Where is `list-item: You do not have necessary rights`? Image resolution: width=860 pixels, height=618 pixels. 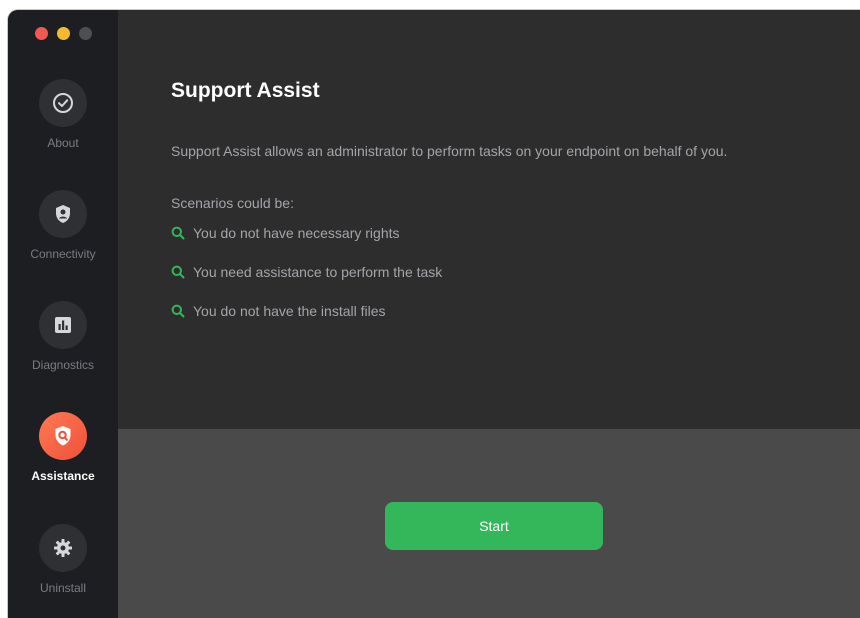
list-item: You do not have necessary rights is located at coordinates (285, 233).